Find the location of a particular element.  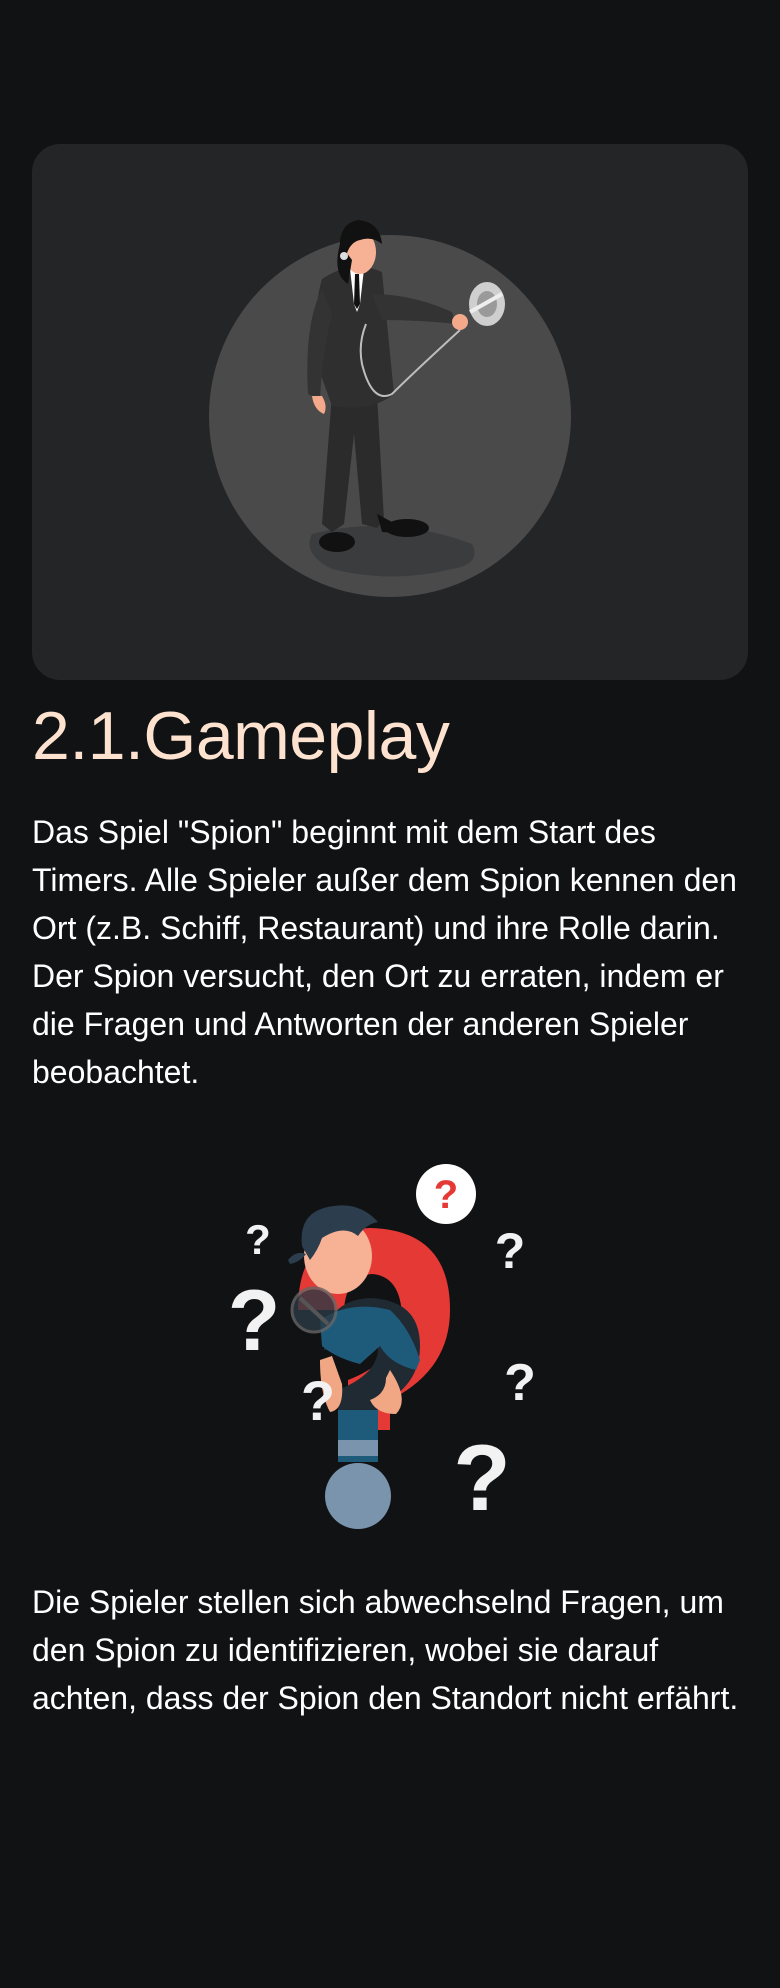

section-title: 2.1.Gameplay is located at coordinates (241, 736).